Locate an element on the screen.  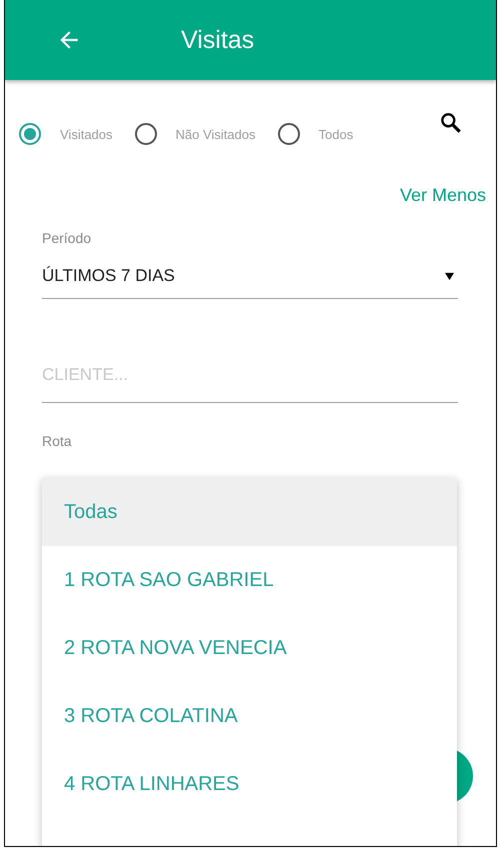
caret-icon is located at coordinates (449, 276).